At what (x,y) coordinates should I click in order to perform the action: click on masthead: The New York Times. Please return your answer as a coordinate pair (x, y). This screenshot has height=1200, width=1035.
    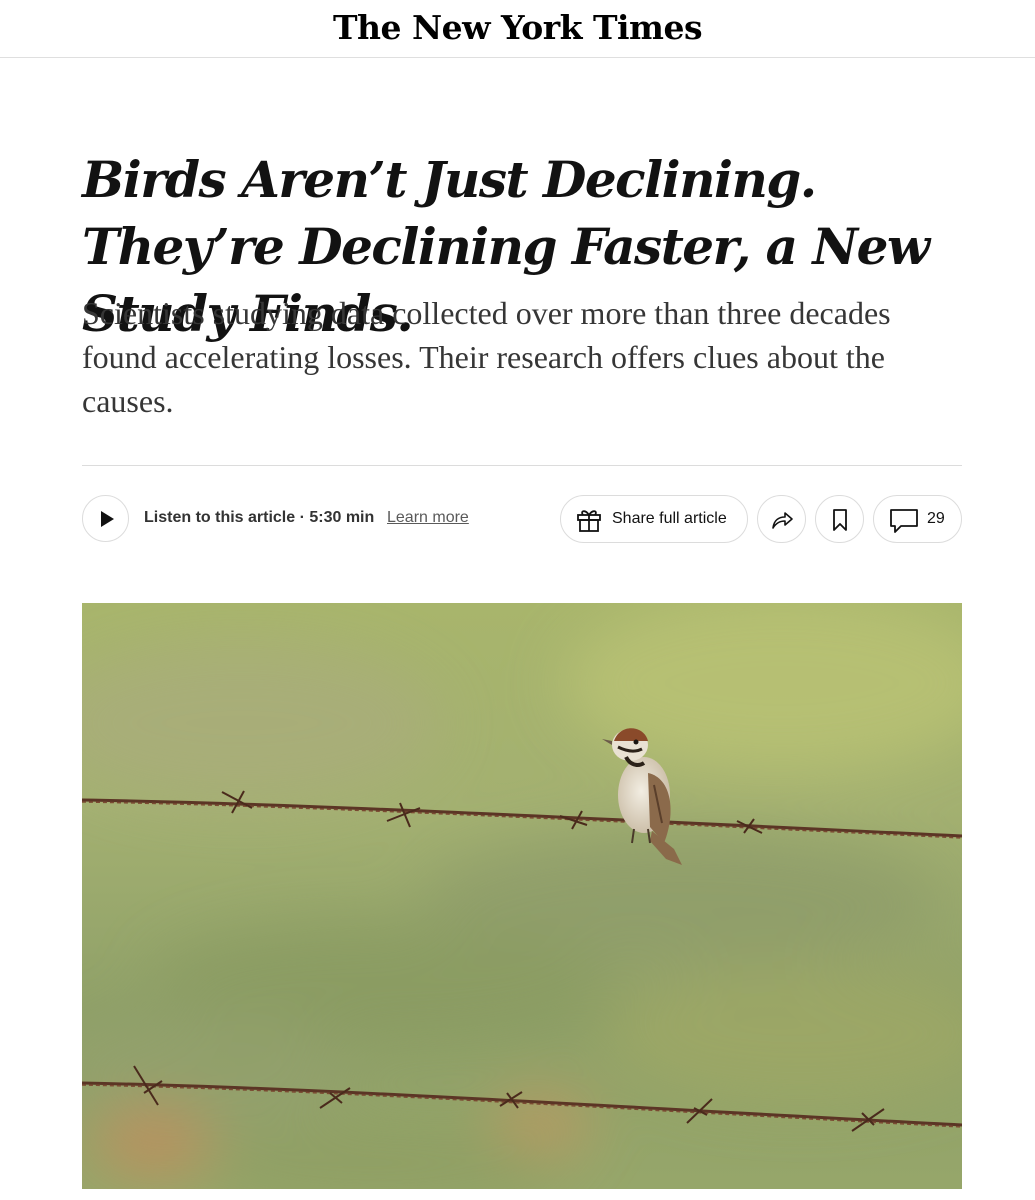
    Looking at the image, I should click on (517, 29).